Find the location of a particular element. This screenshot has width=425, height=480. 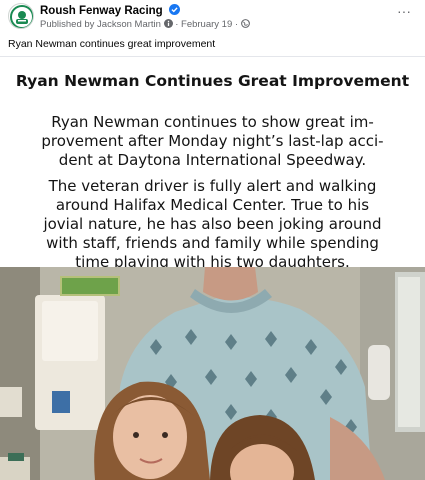

page-avatar is located at coordinates (21, 16).